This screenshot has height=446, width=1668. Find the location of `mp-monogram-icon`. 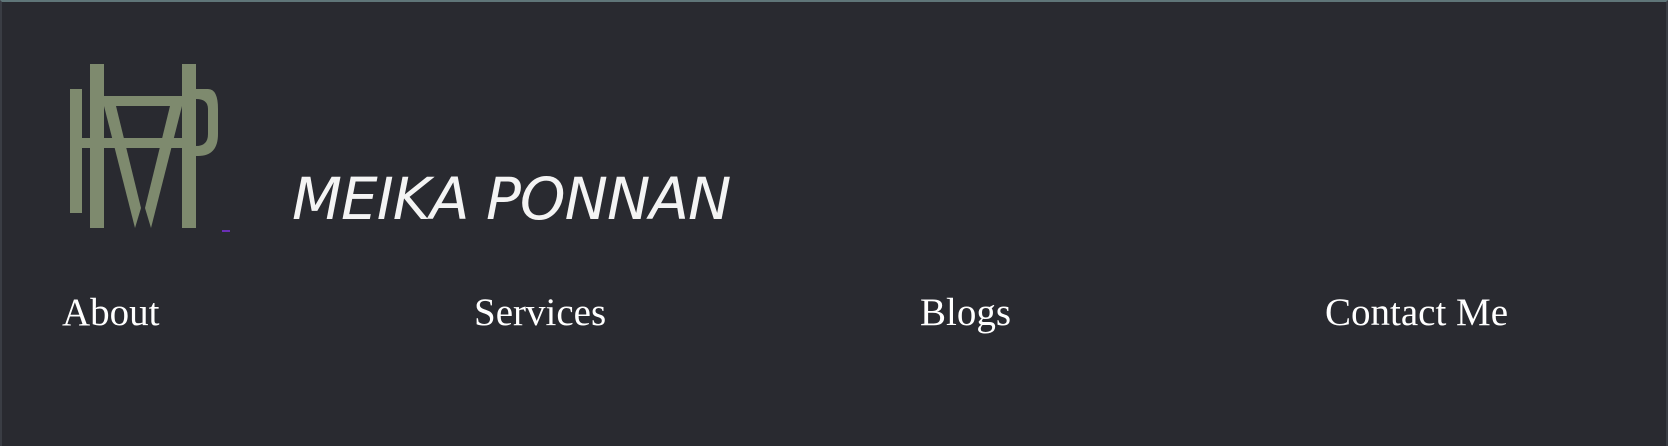

mp-monogram-icon is located at coordinates (150, 149).